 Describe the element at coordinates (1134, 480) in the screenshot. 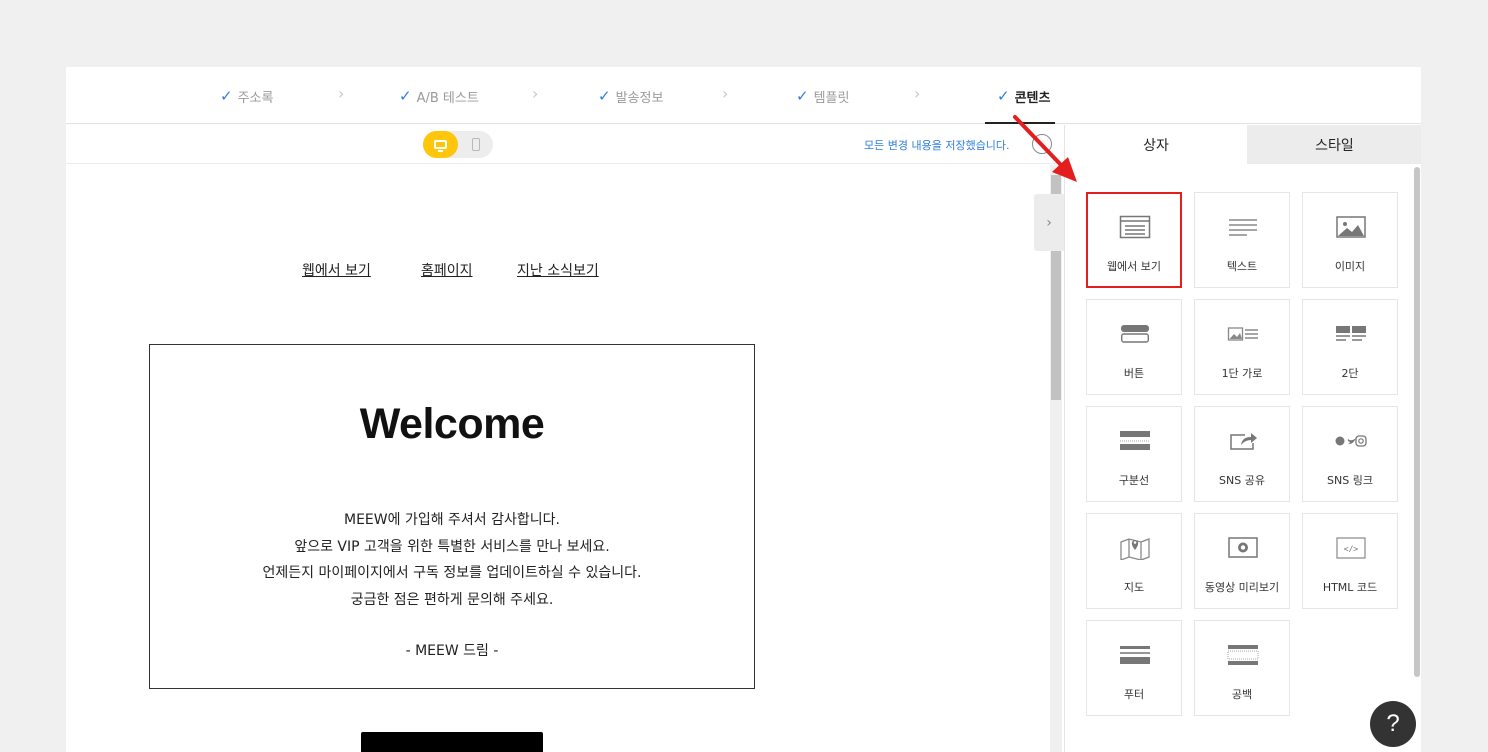

I see `tile-label: 구분선` at that location.